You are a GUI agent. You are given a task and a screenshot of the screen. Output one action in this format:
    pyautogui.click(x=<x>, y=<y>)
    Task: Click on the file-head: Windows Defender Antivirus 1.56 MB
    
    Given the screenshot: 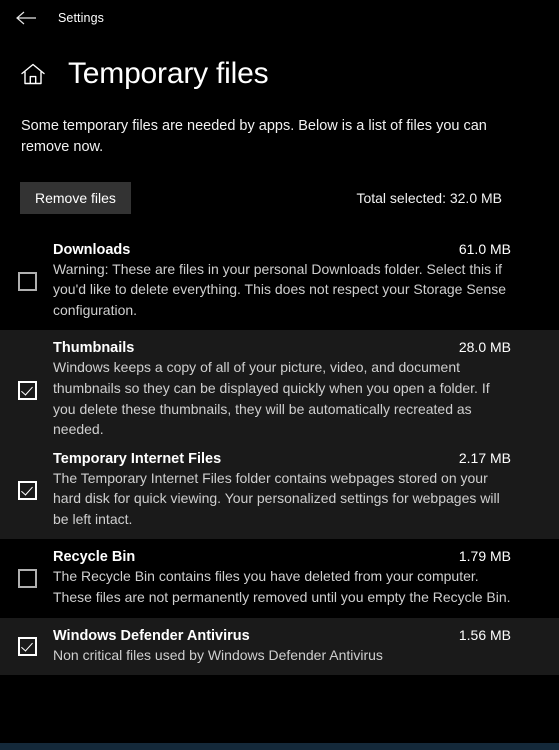 What is the action you would take?
    pyautogui.click(x=282, y=635)
    